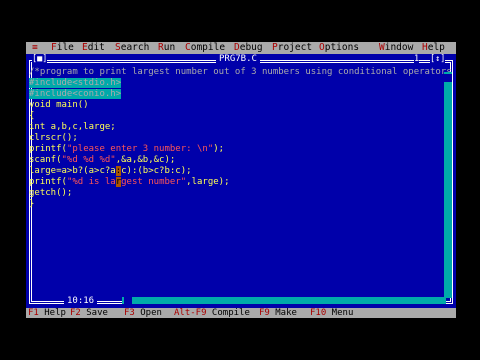  Describe the element at coordinates (166, 48) in the screenshot. I see `menu-run: Run` at that location.